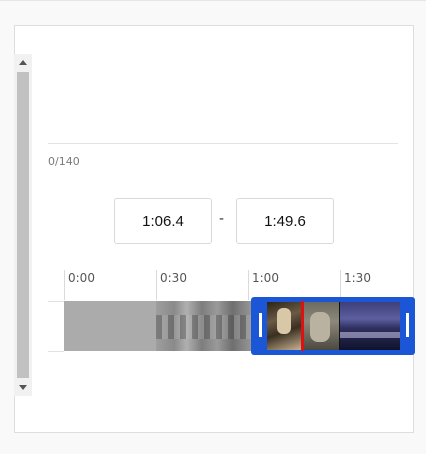  I want to click on scroll-down-arrow-icon, so click(23, 387).